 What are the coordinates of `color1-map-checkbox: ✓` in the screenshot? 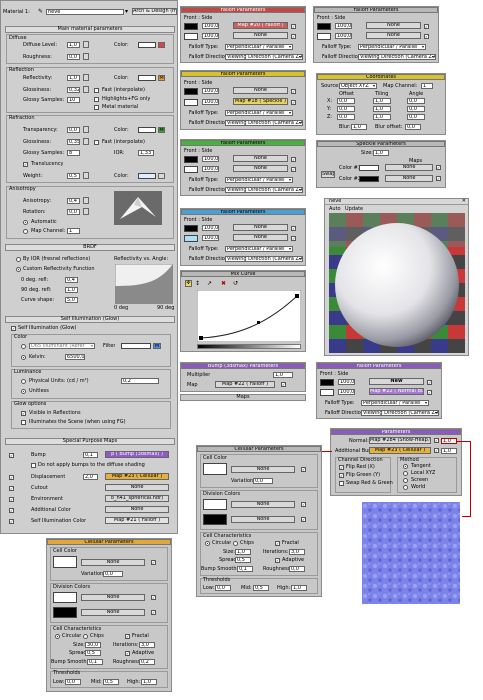 It's located at (438, 167).